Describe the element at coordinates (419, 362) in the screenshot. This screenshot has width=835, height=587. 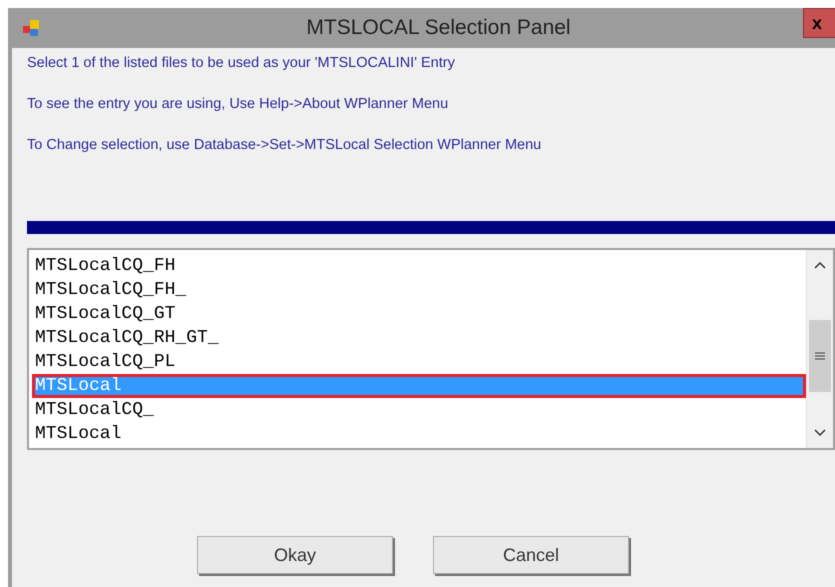
I see `list-item: MTSLocalCQ_PL` at that location.